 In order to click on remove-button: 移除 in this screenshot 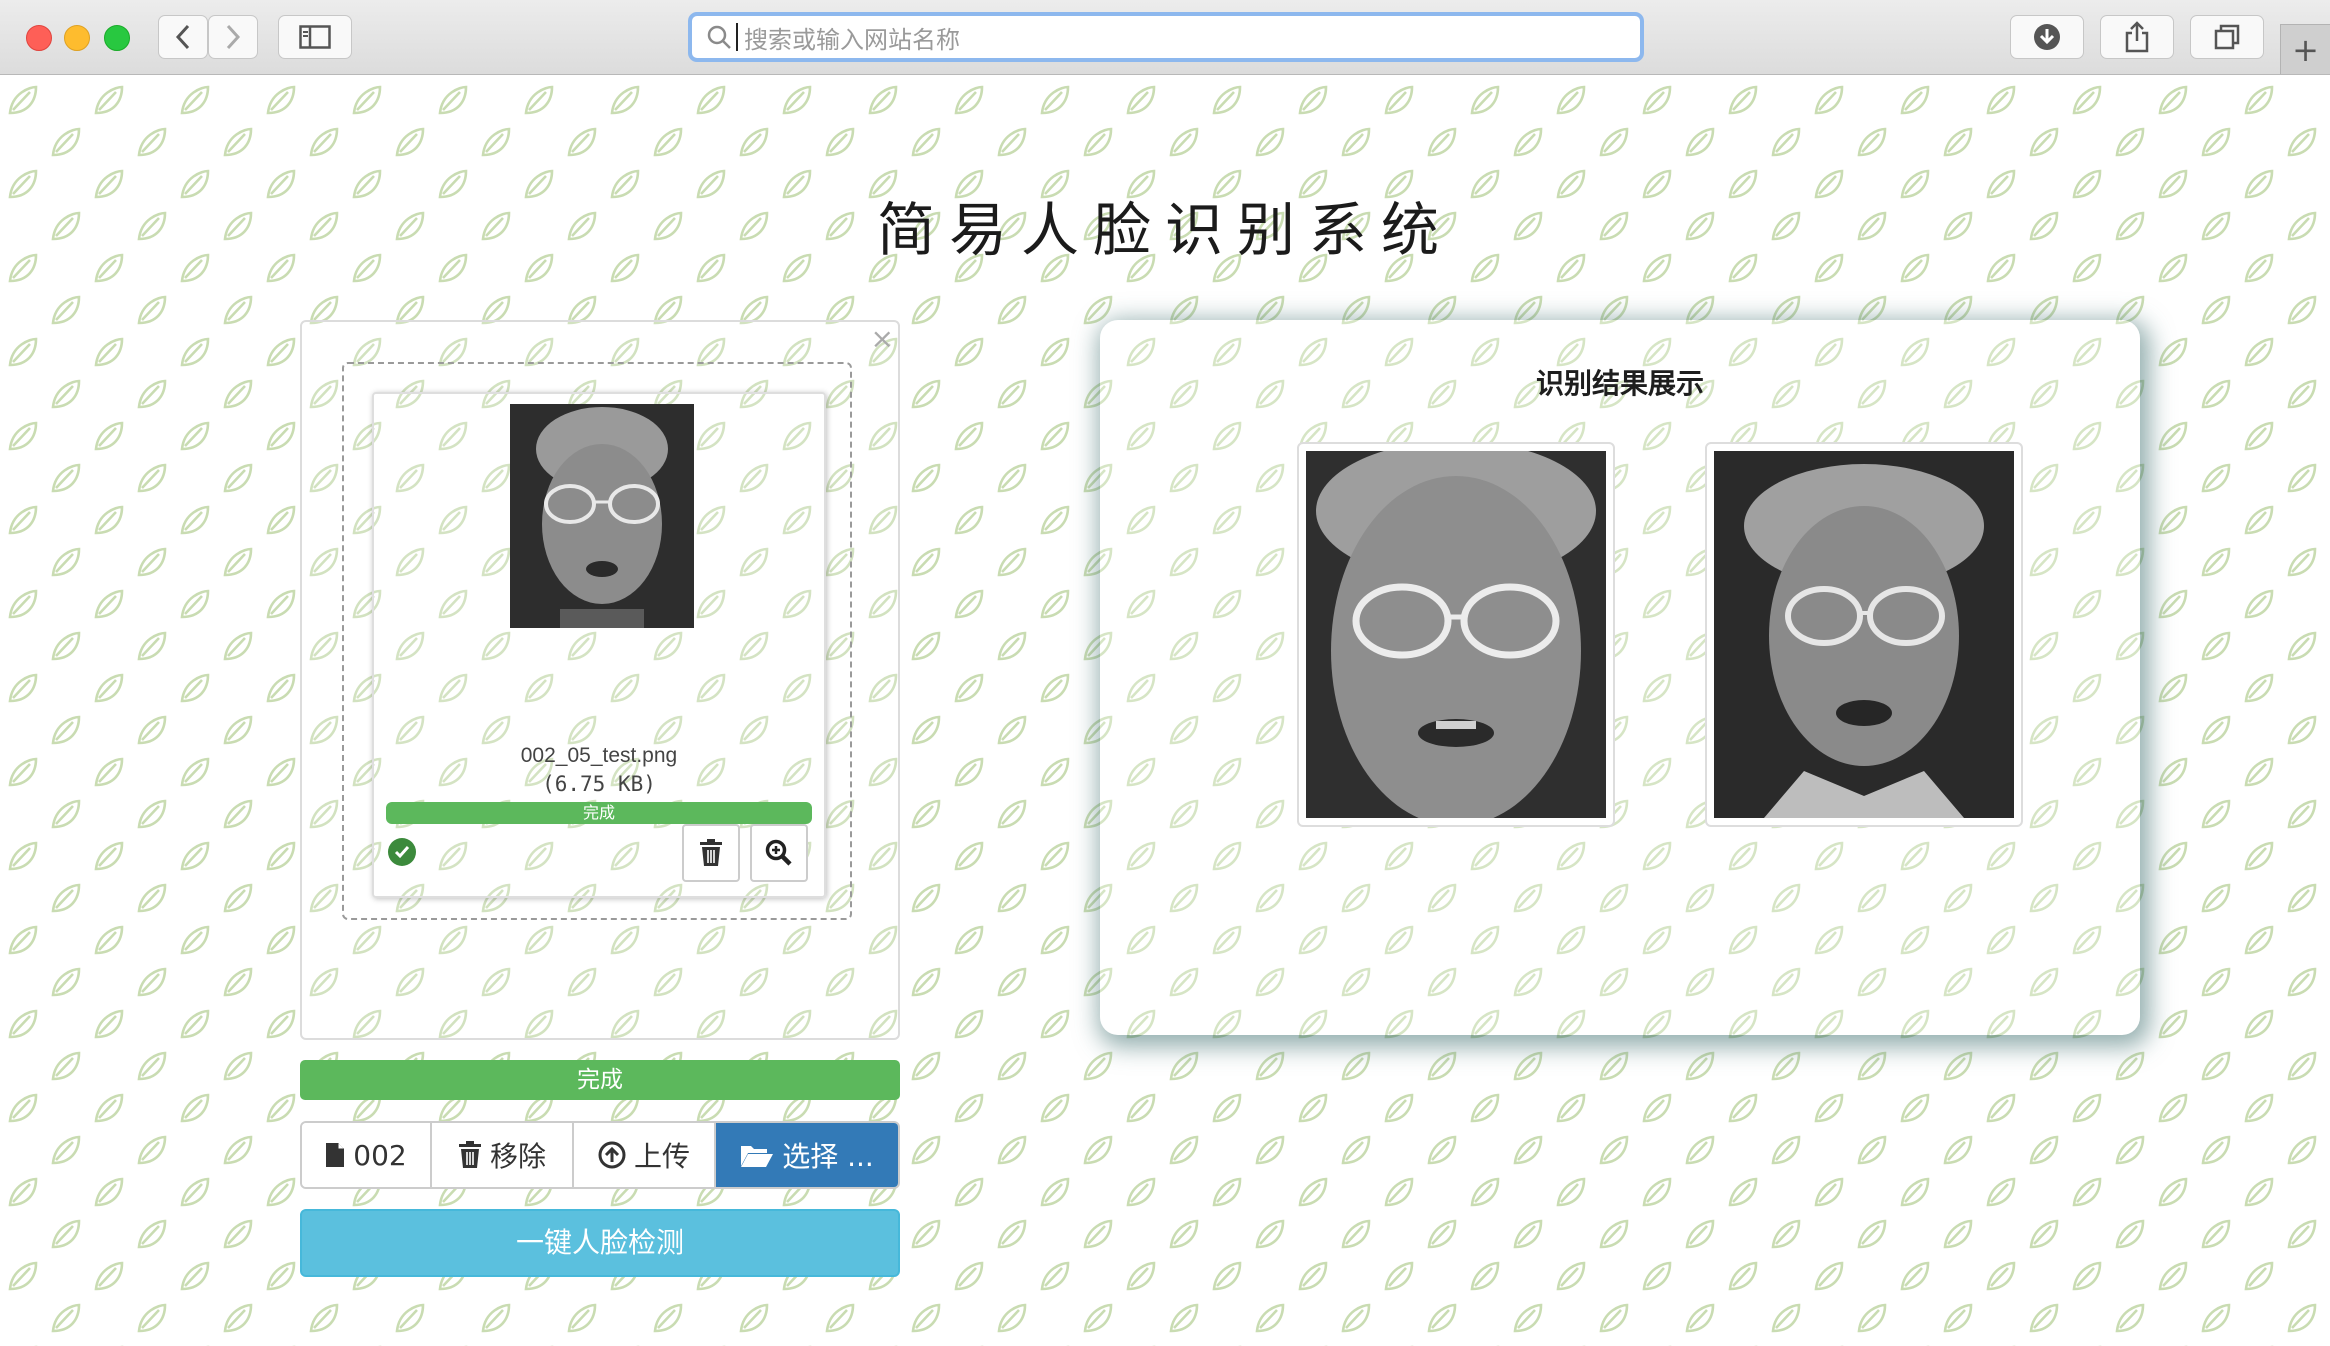, I will do `click(503, 1155)`.